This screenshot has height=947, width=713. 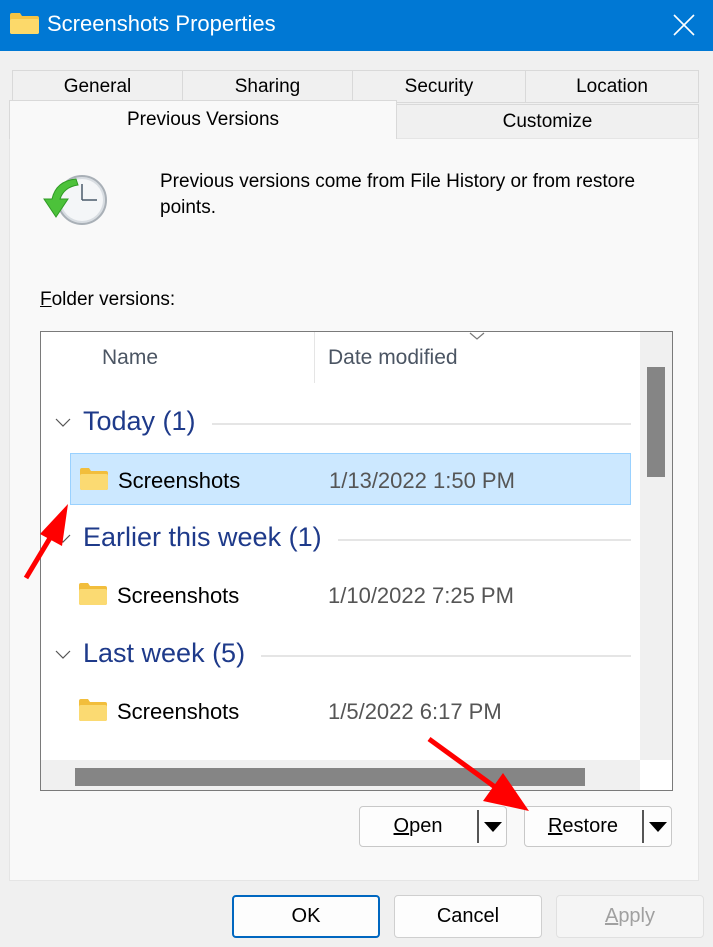 I want to click on tab-previous-versions: Previous Versions, so click(x=203, y=119).